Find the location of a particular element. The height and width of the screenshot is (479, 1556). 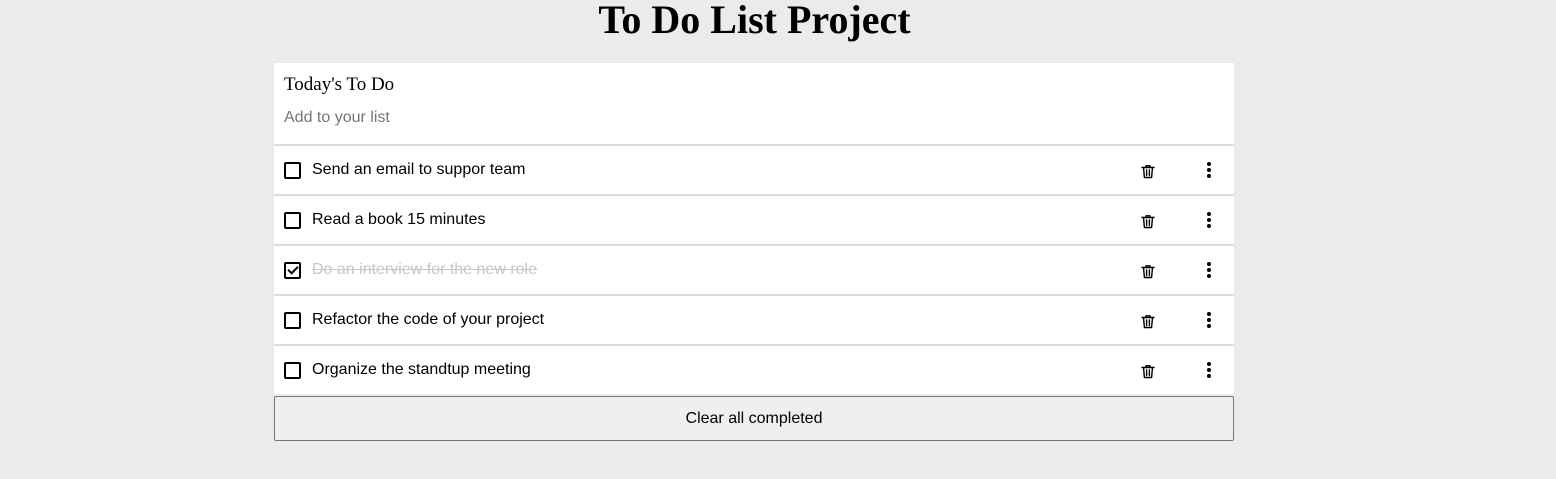

card-header: Today's To Do is located at coordinates (754, 104).